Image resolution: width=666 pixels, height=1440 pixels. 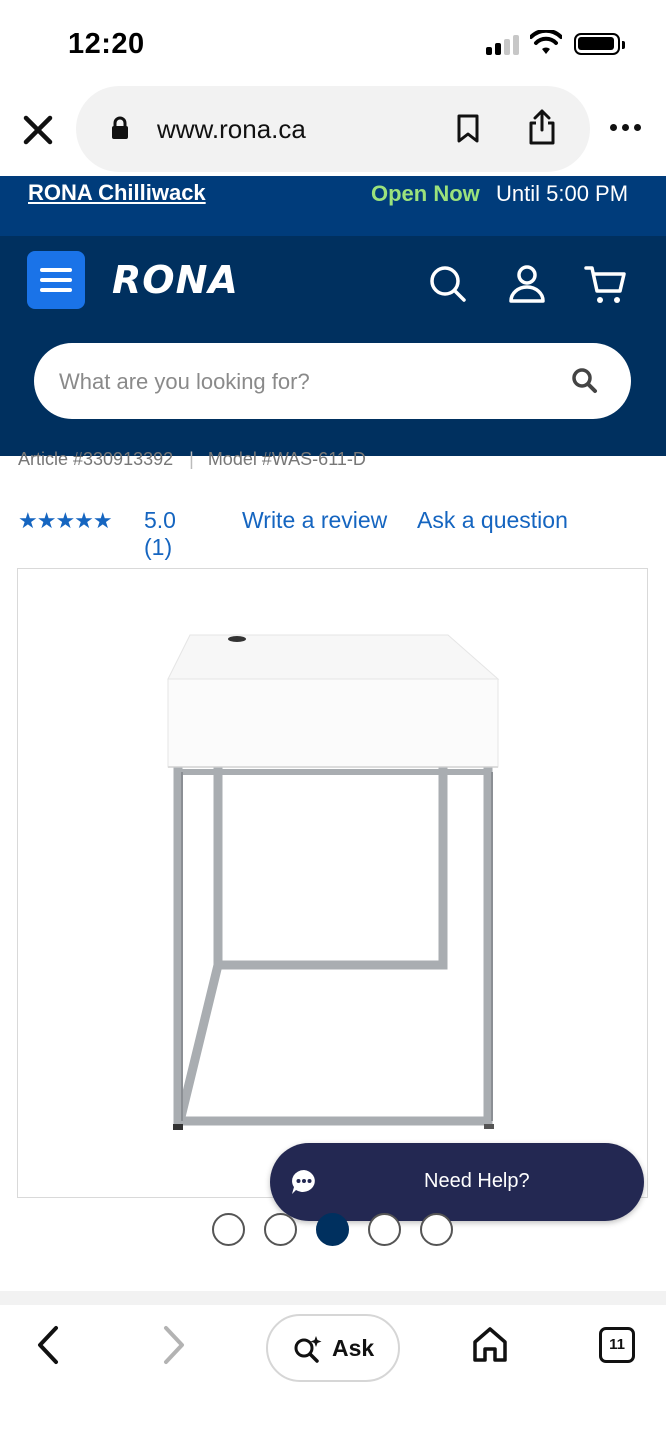 What do you see at coordinates (425, 193) in the screenshot?
I see `open-status: Open Now` at bounding box center [425, 193].